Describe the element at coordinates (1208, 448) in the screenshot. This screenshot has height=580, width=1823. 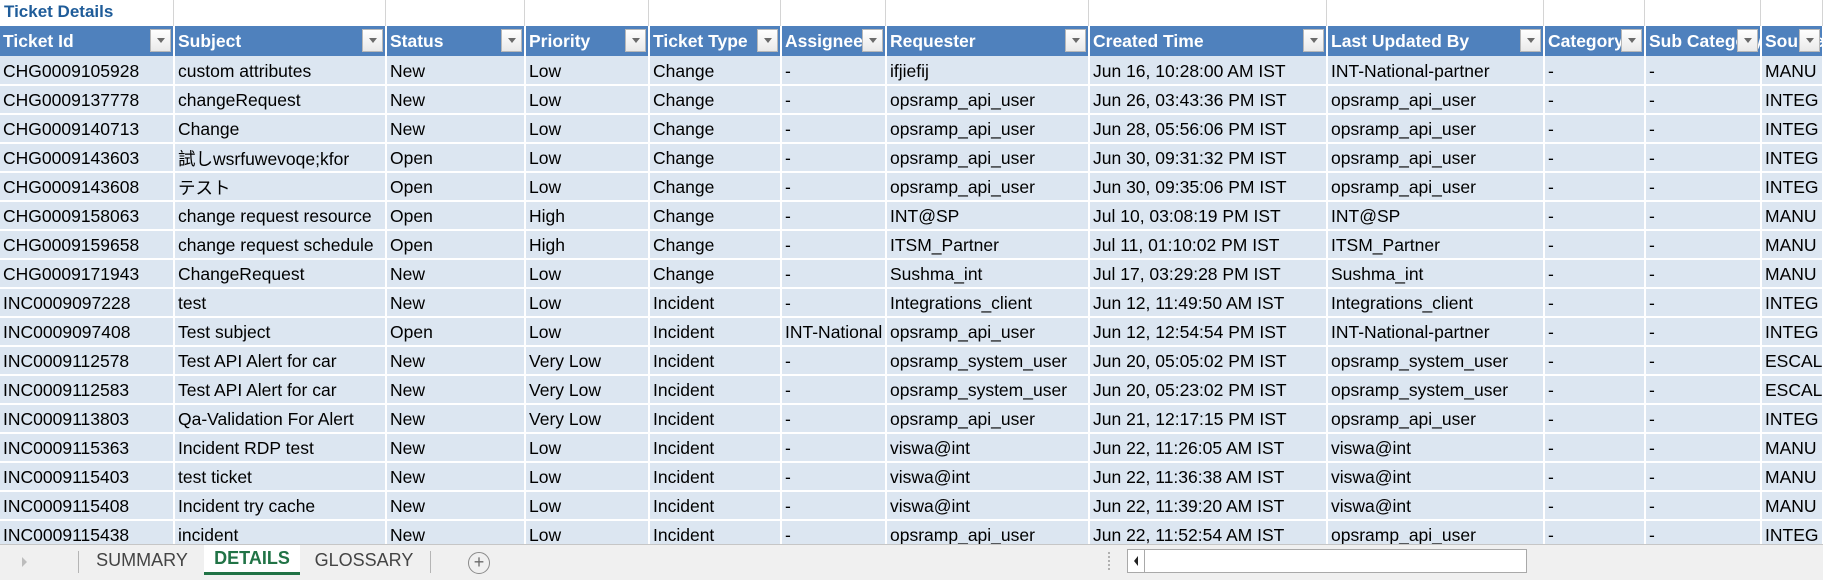
I see `cell-created-time: Jun 22, 11:26:05 AM IST` at that location.